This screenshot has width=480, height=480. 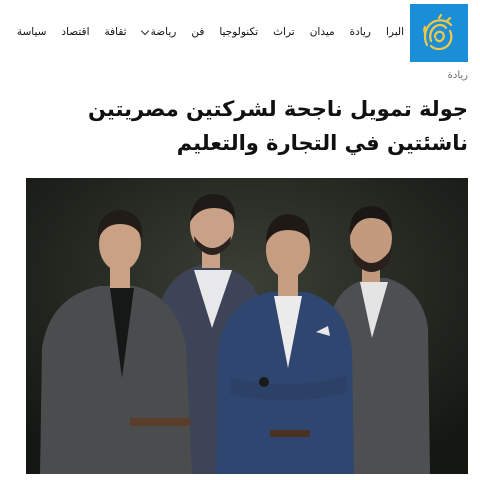 I want to click on nav-item-technology: تكنولوجيا, so click(x=238, y=32).